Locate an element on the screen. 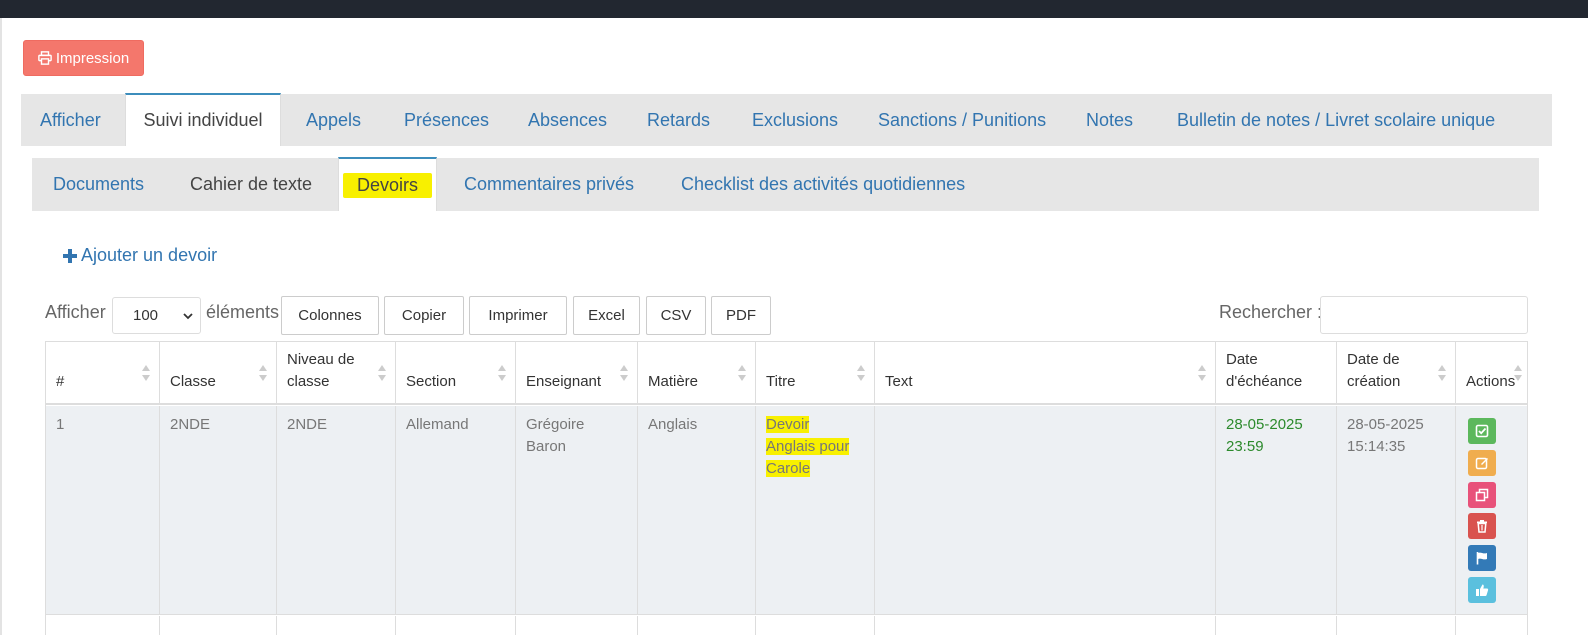 The width and height of the screenshot is (1588, 635). column-header-titre: Titre is located at coordinates (815, 373).